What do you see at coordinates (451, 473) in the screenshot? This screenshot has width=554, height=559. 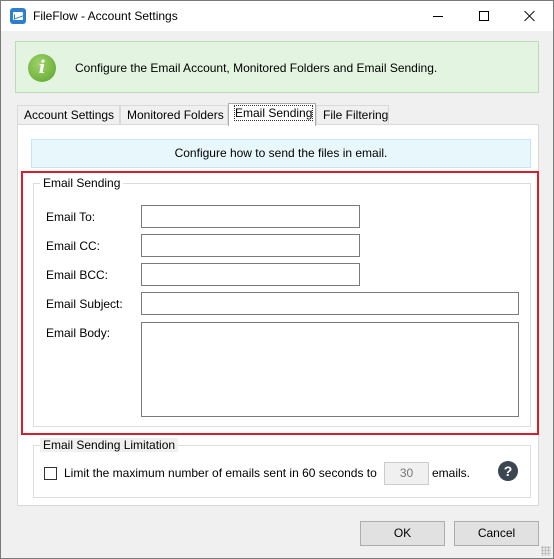 I see `emails-label: emails.` at bounding box center [451, 473].